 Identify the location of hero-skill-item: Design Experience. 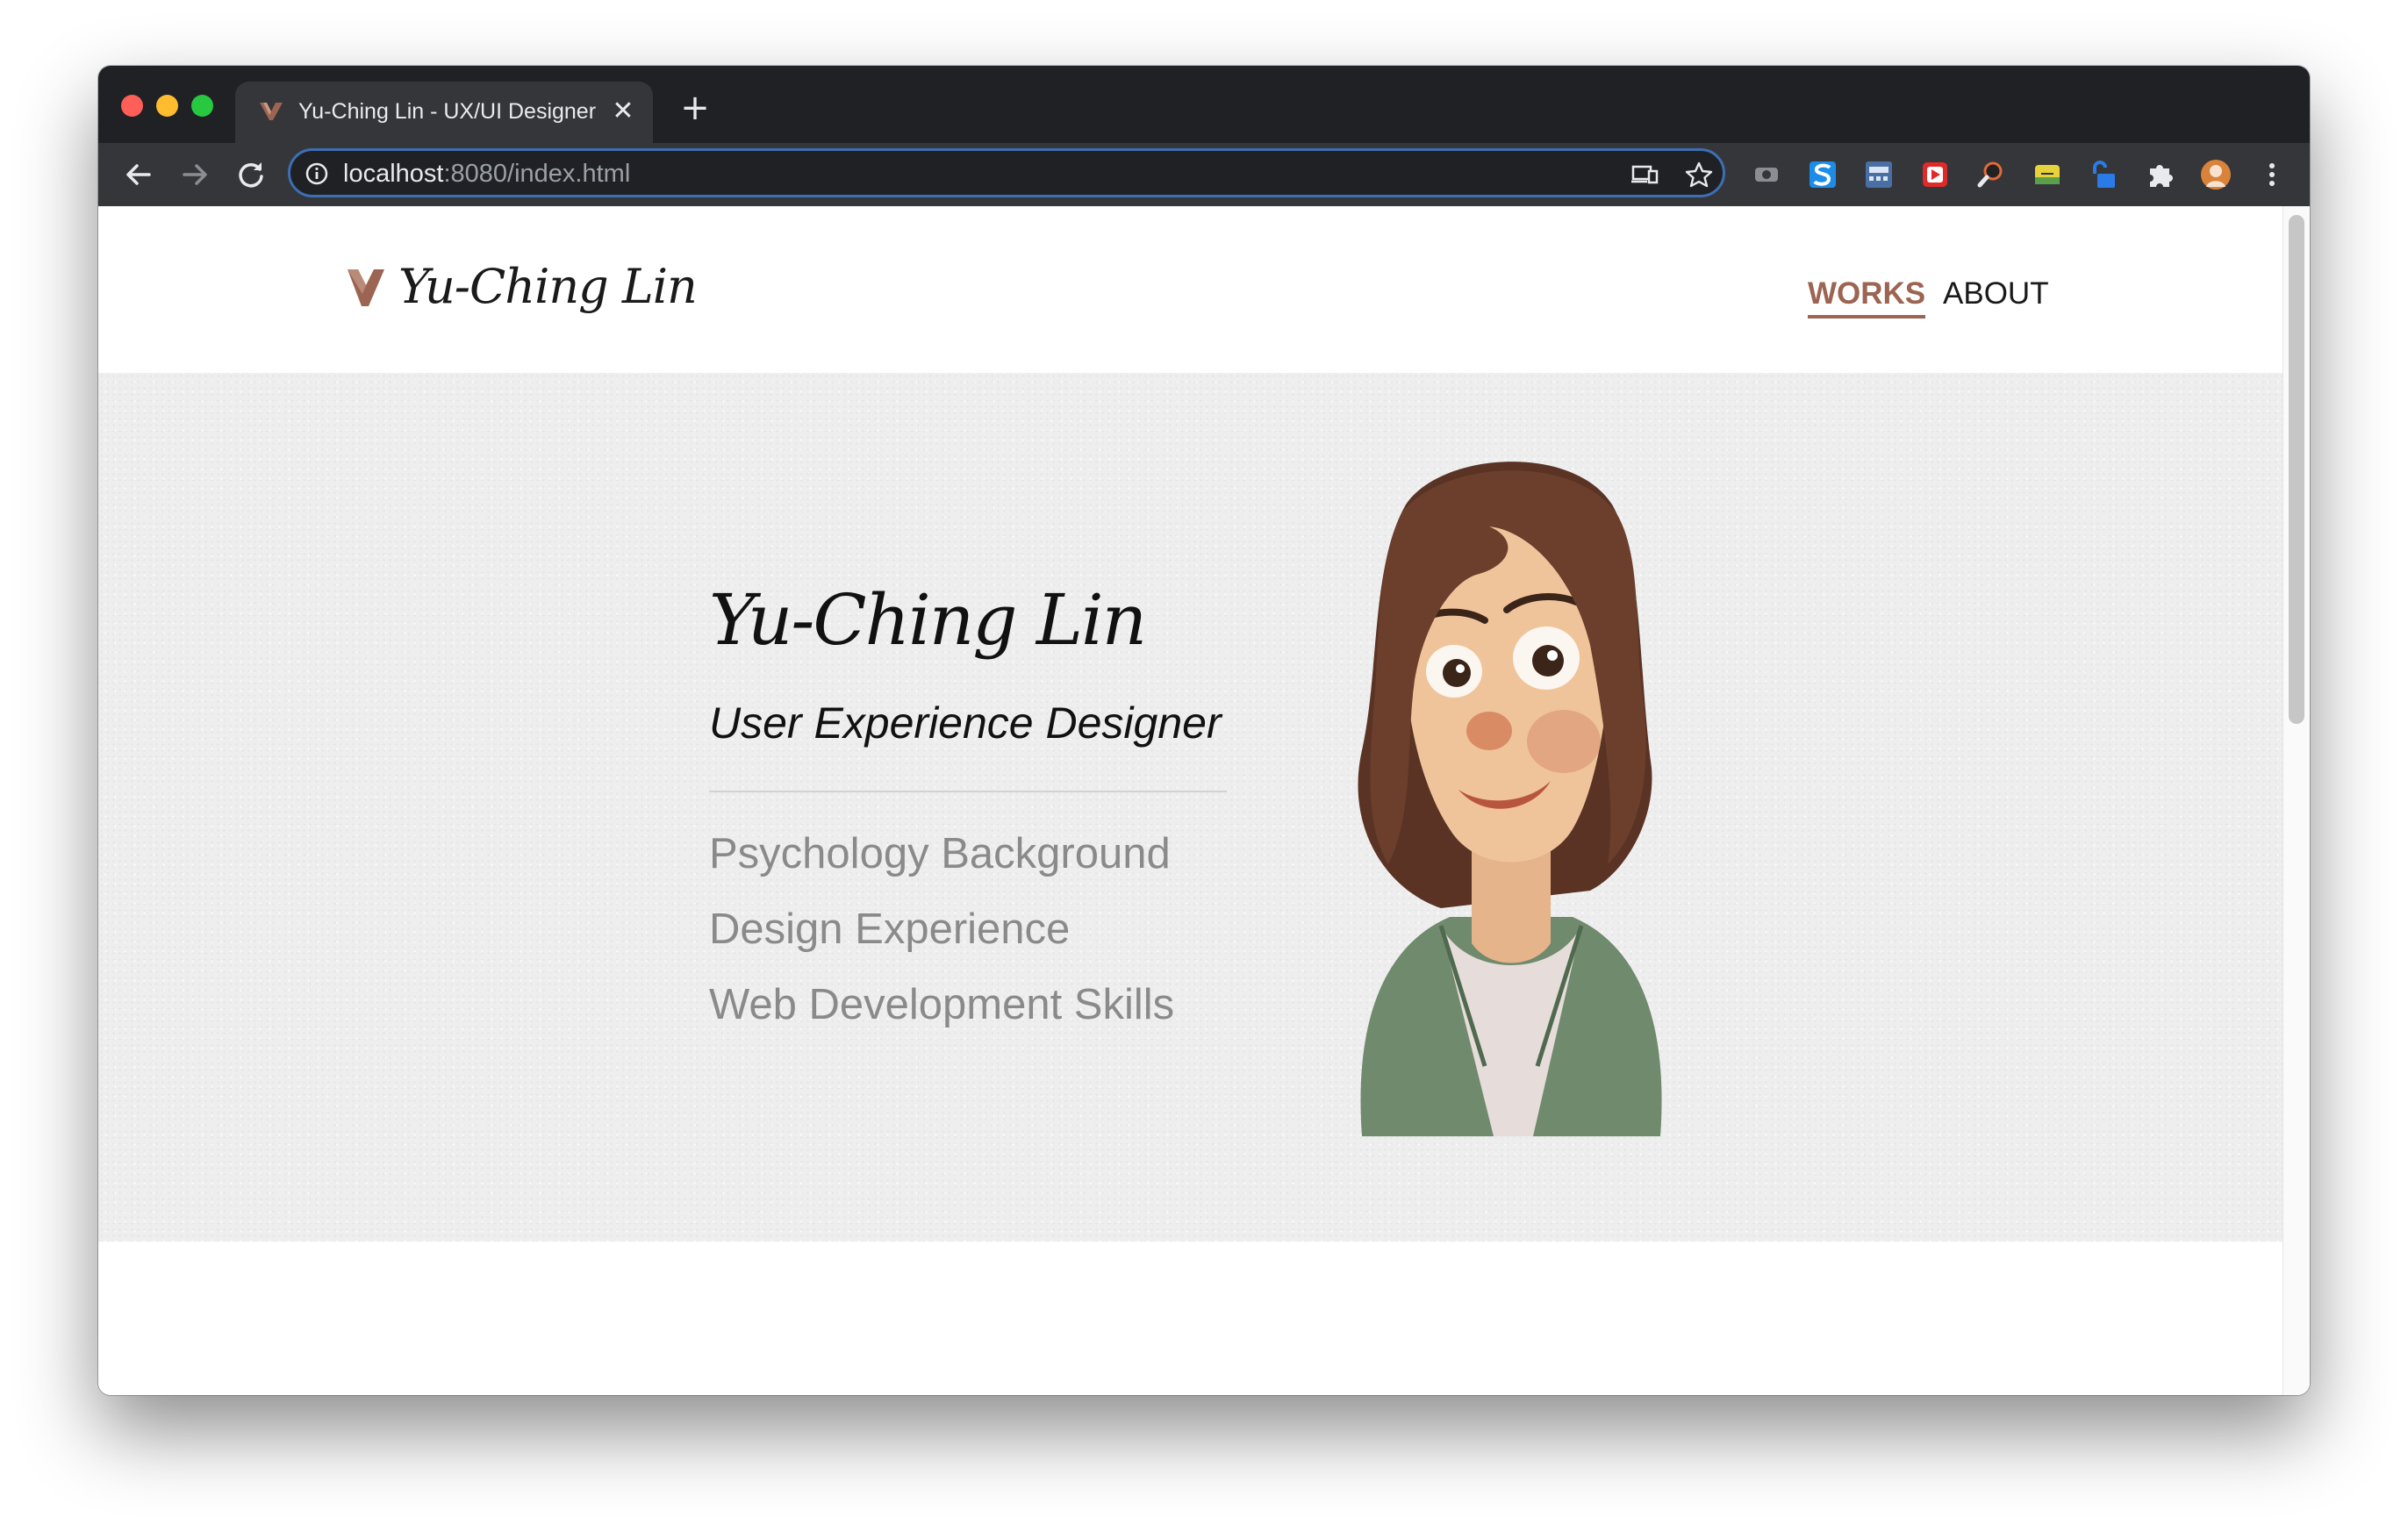
(890, 930).